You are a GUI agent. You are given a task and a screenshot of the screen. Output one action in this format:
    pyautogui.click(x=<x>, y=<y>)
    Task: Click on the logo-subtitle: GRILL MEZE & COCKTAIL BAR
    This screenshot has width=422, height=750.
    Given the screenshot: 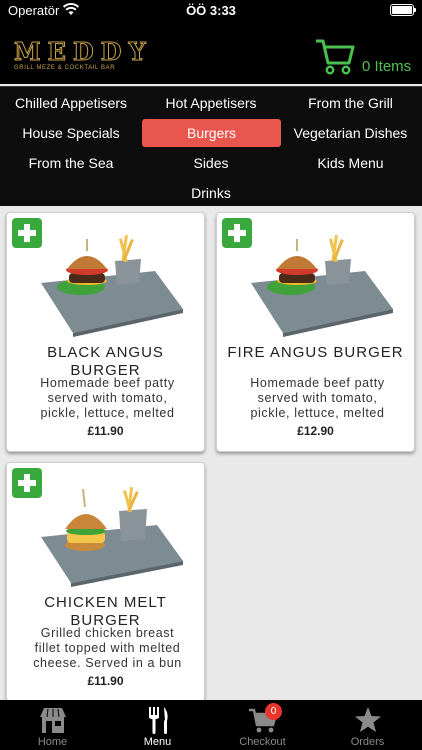 What is the action you would take?
    pyautogui.click(x=65, y=68)
    